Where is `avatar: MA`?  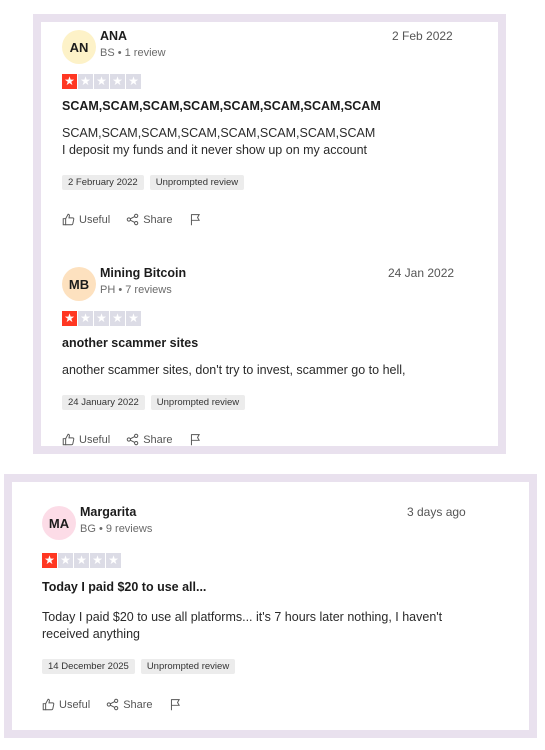 avatar: MA is located at coordinates (59, 523).